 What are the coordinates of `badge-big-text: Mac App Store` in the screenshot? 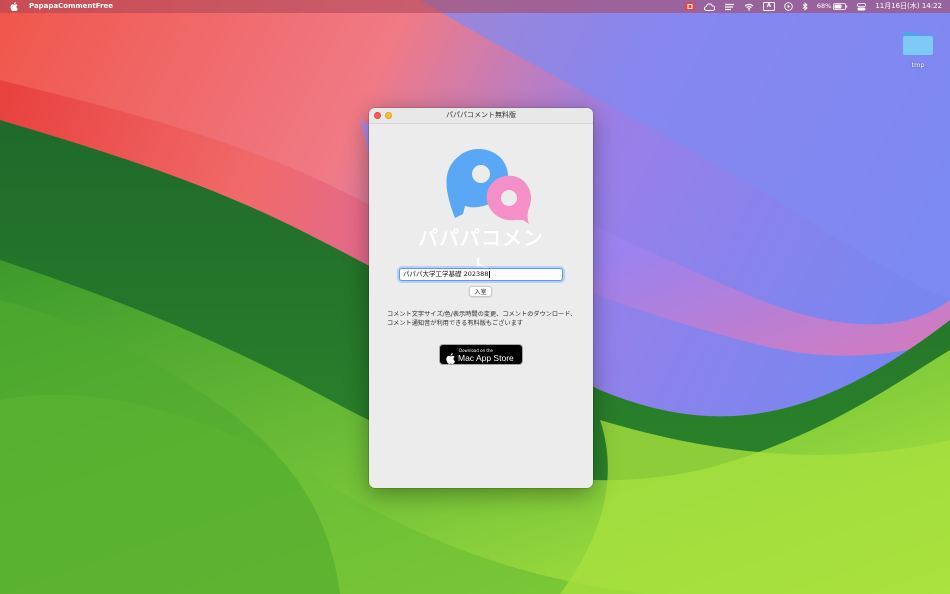 It's located at (486, 357).